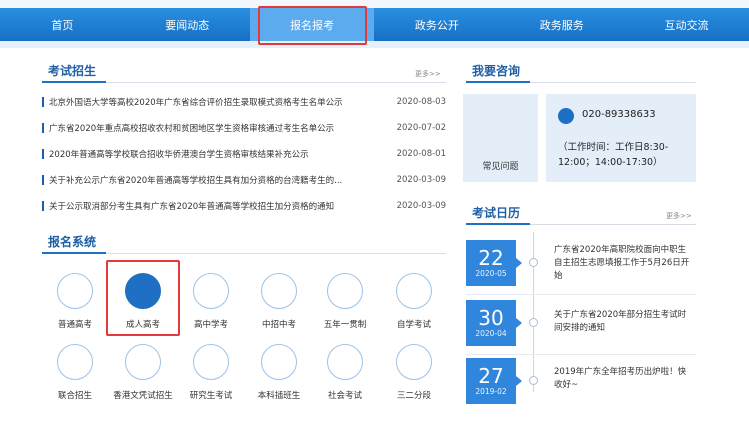 The width and height of the screenshot is (749, 425). I want to click on calendar-date-badge: 27 2019-02, so click(491, 381).